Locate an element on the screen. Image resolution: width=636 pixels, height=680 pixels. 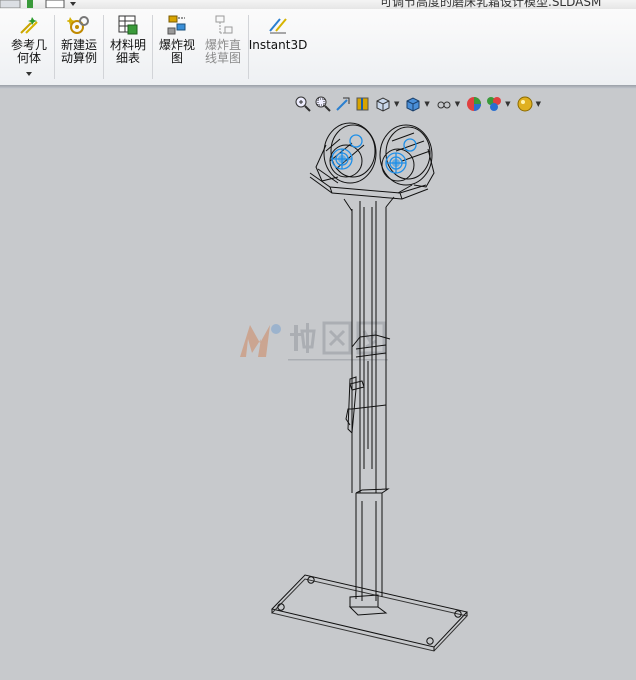
explode-line-sketch-icon is located at coordinates (224, 24).